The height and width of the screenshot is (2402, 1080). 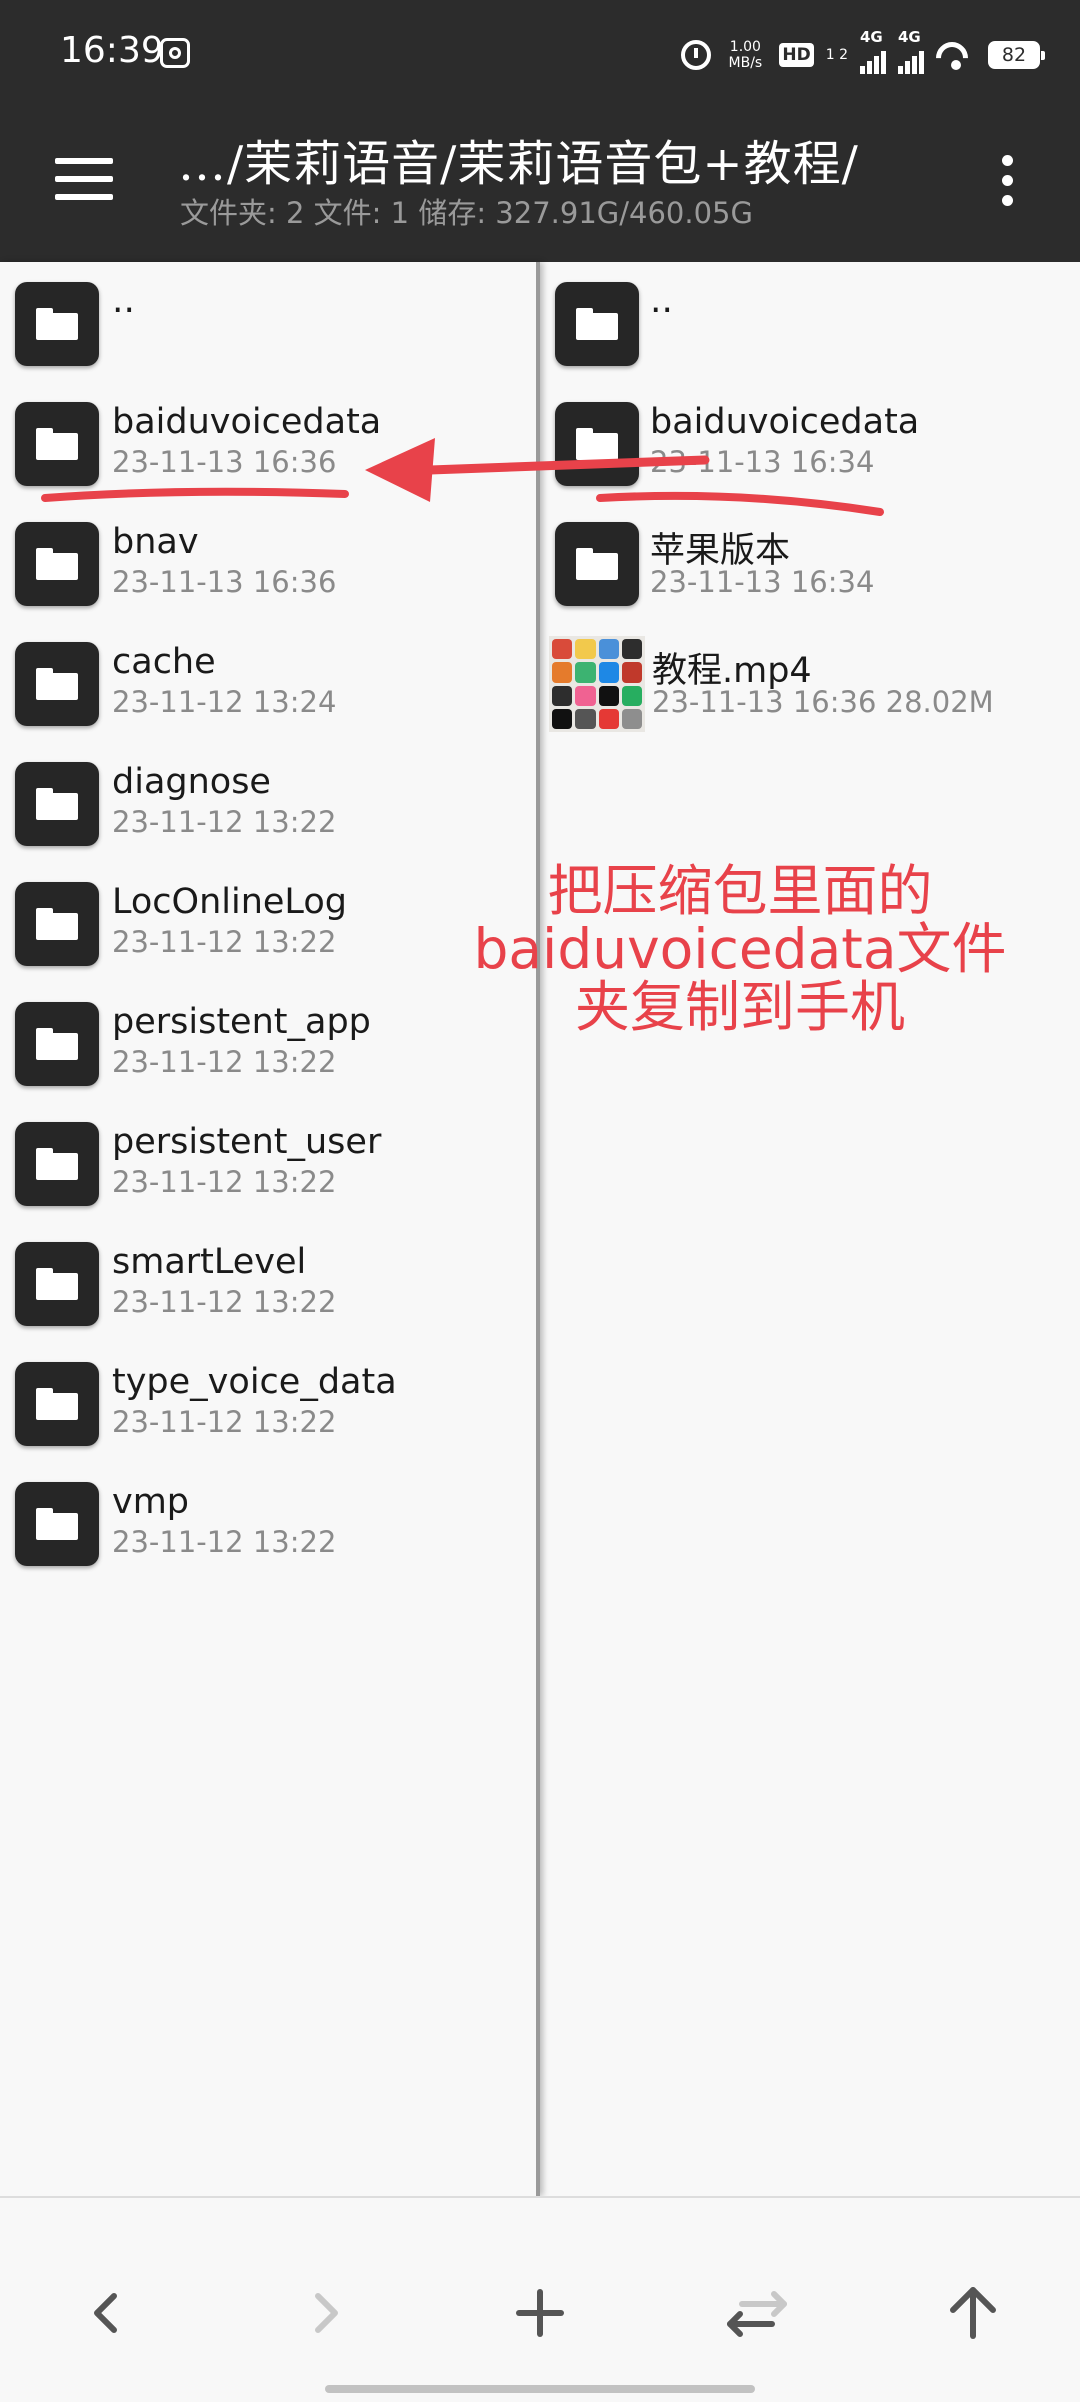 I want to click on annotation-text: 把压缩包里面的 baiduvoicedata文件 夹复制到手机, so click(x=740, y=949).